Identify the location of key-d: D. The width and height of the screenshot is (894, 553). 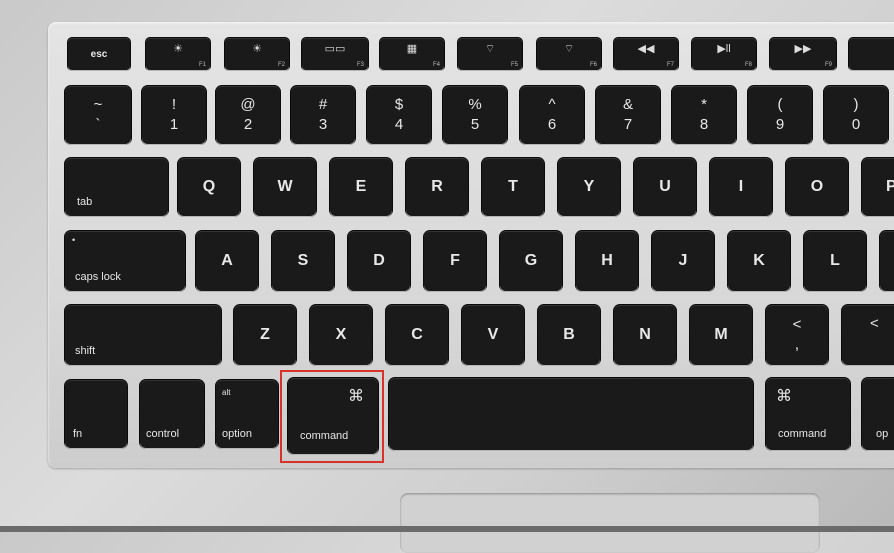
(379, 261).